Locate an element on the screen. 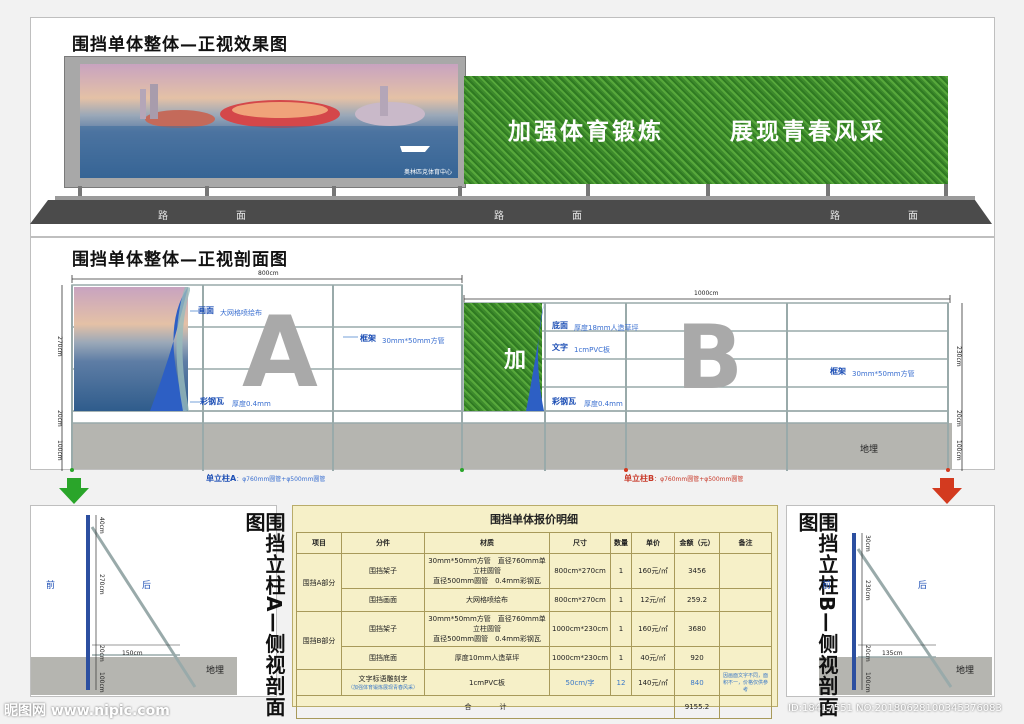 The height and width of the screenshot is (724, 1024). total-amount: 9155.2 is located at coordinates (697, 707).